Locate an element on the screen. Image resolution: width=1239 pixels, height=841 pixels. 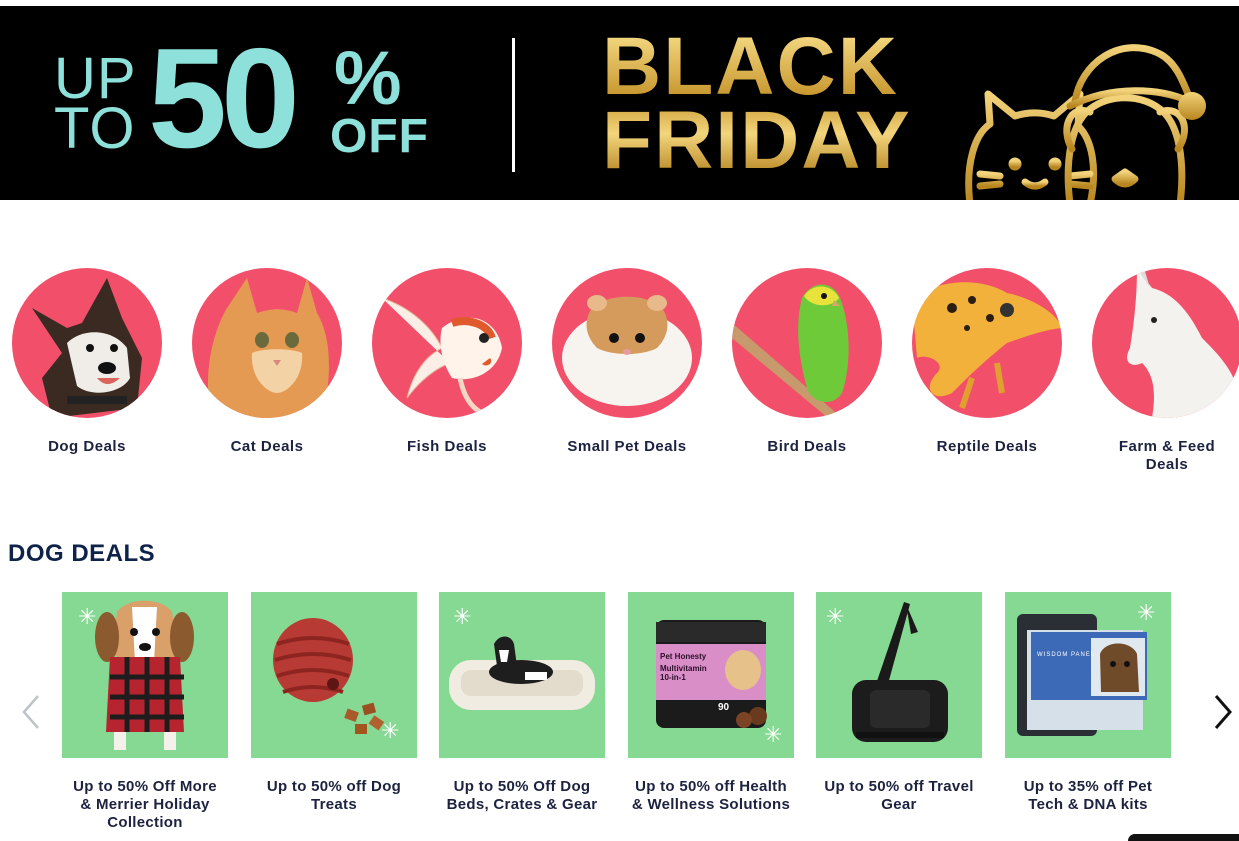
banner-up-to: UP TO is located at coordinates (95, 105).